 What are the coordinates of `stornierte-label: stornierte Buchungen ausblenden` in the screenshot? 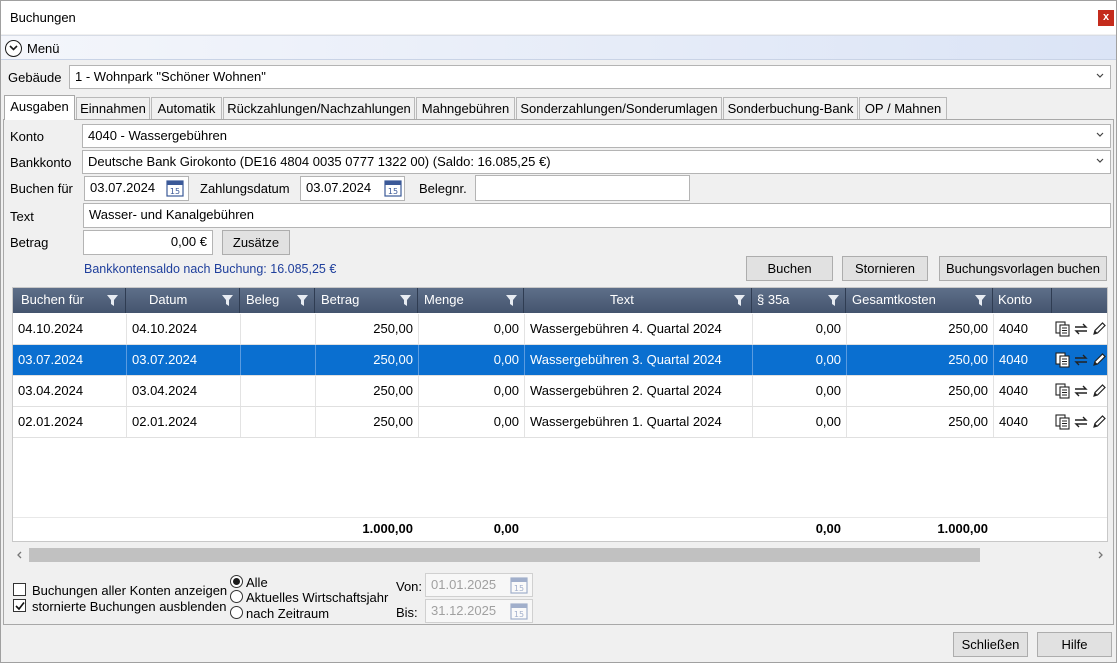 It's located at (129, 606).